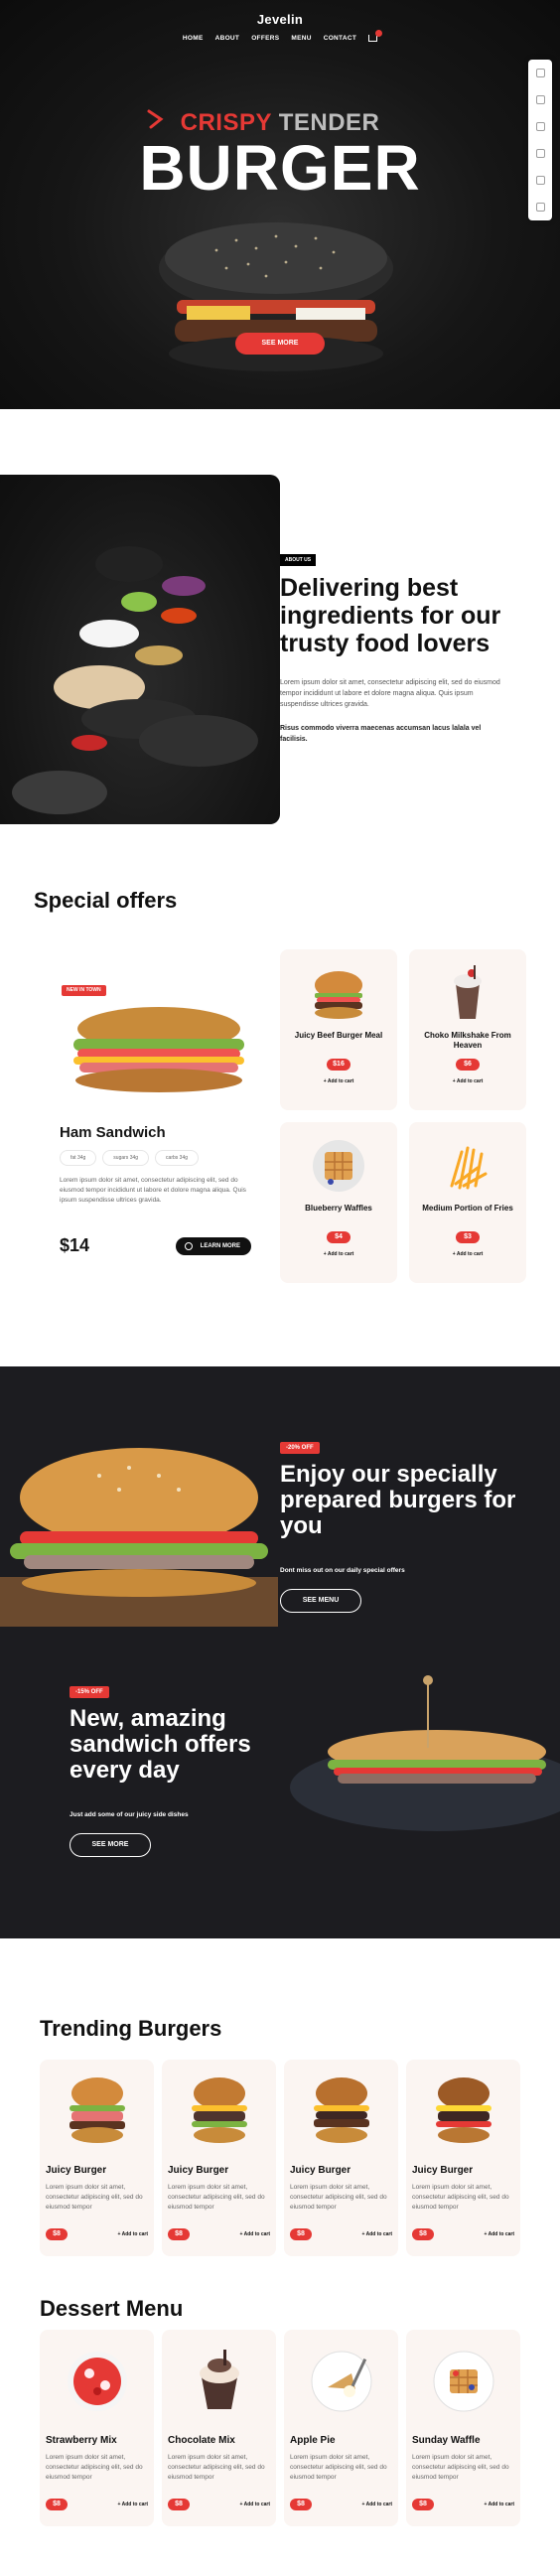  I want to click on question-icon, so click(540, 153).